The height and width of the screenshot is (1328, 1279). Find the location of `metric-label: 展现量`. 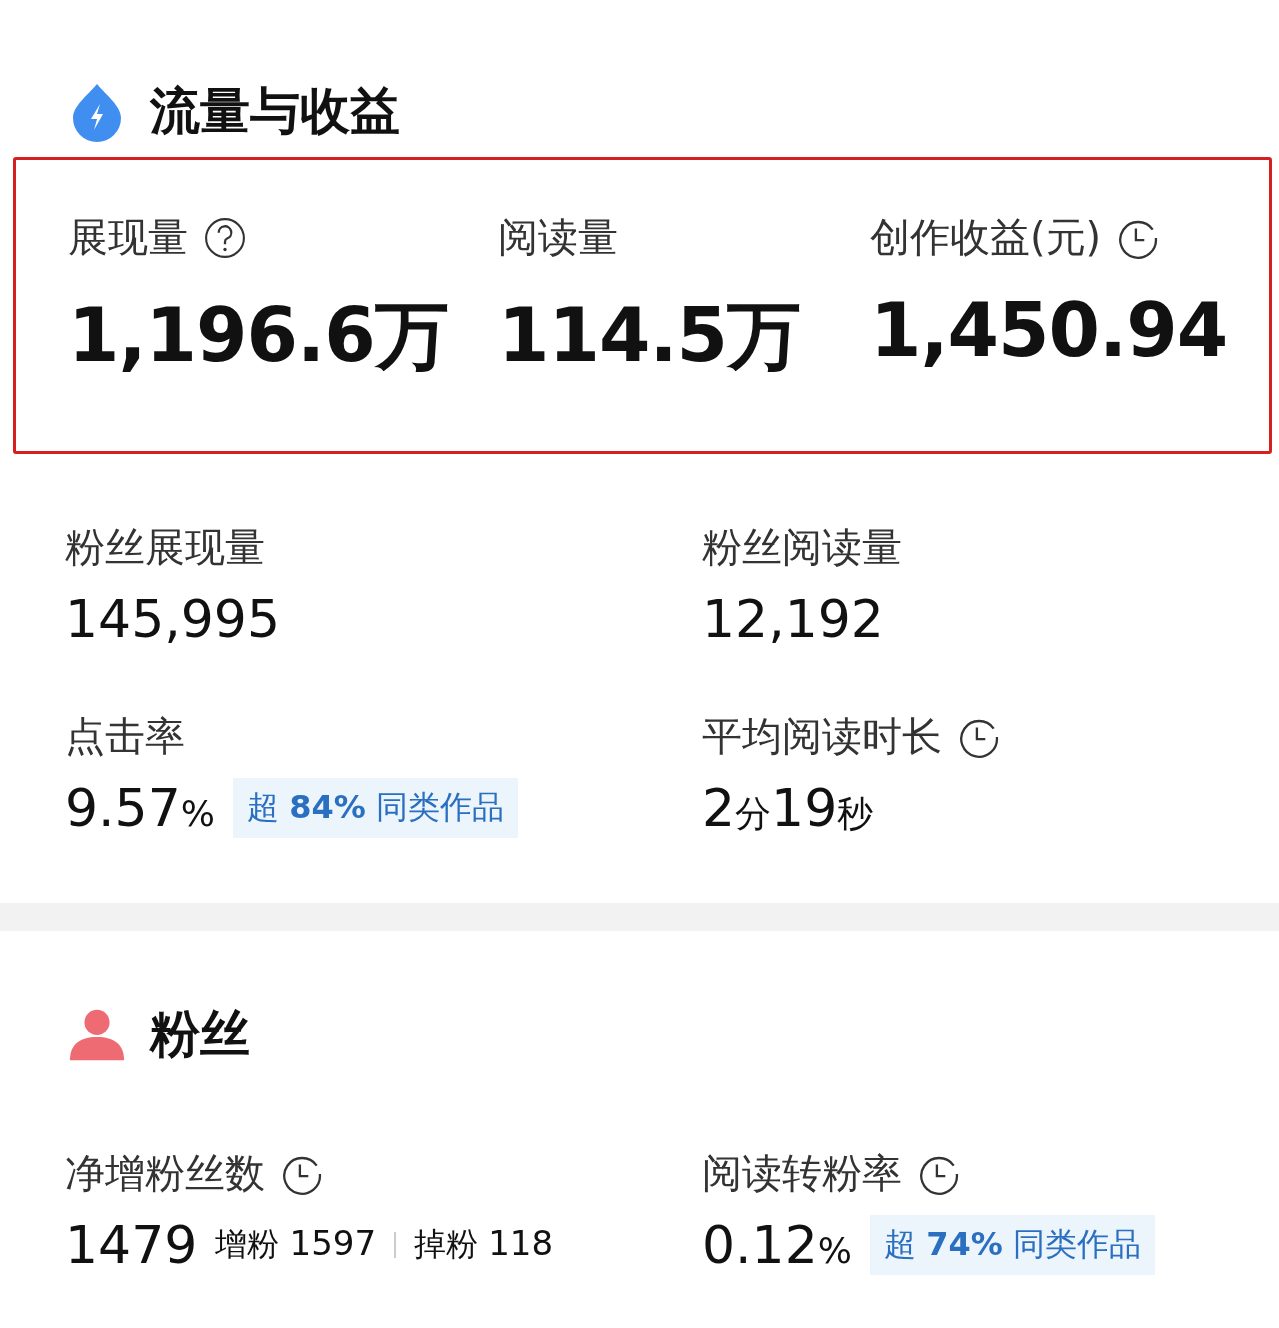

metric-label: 展现量 is located at coordinates (128, 237).